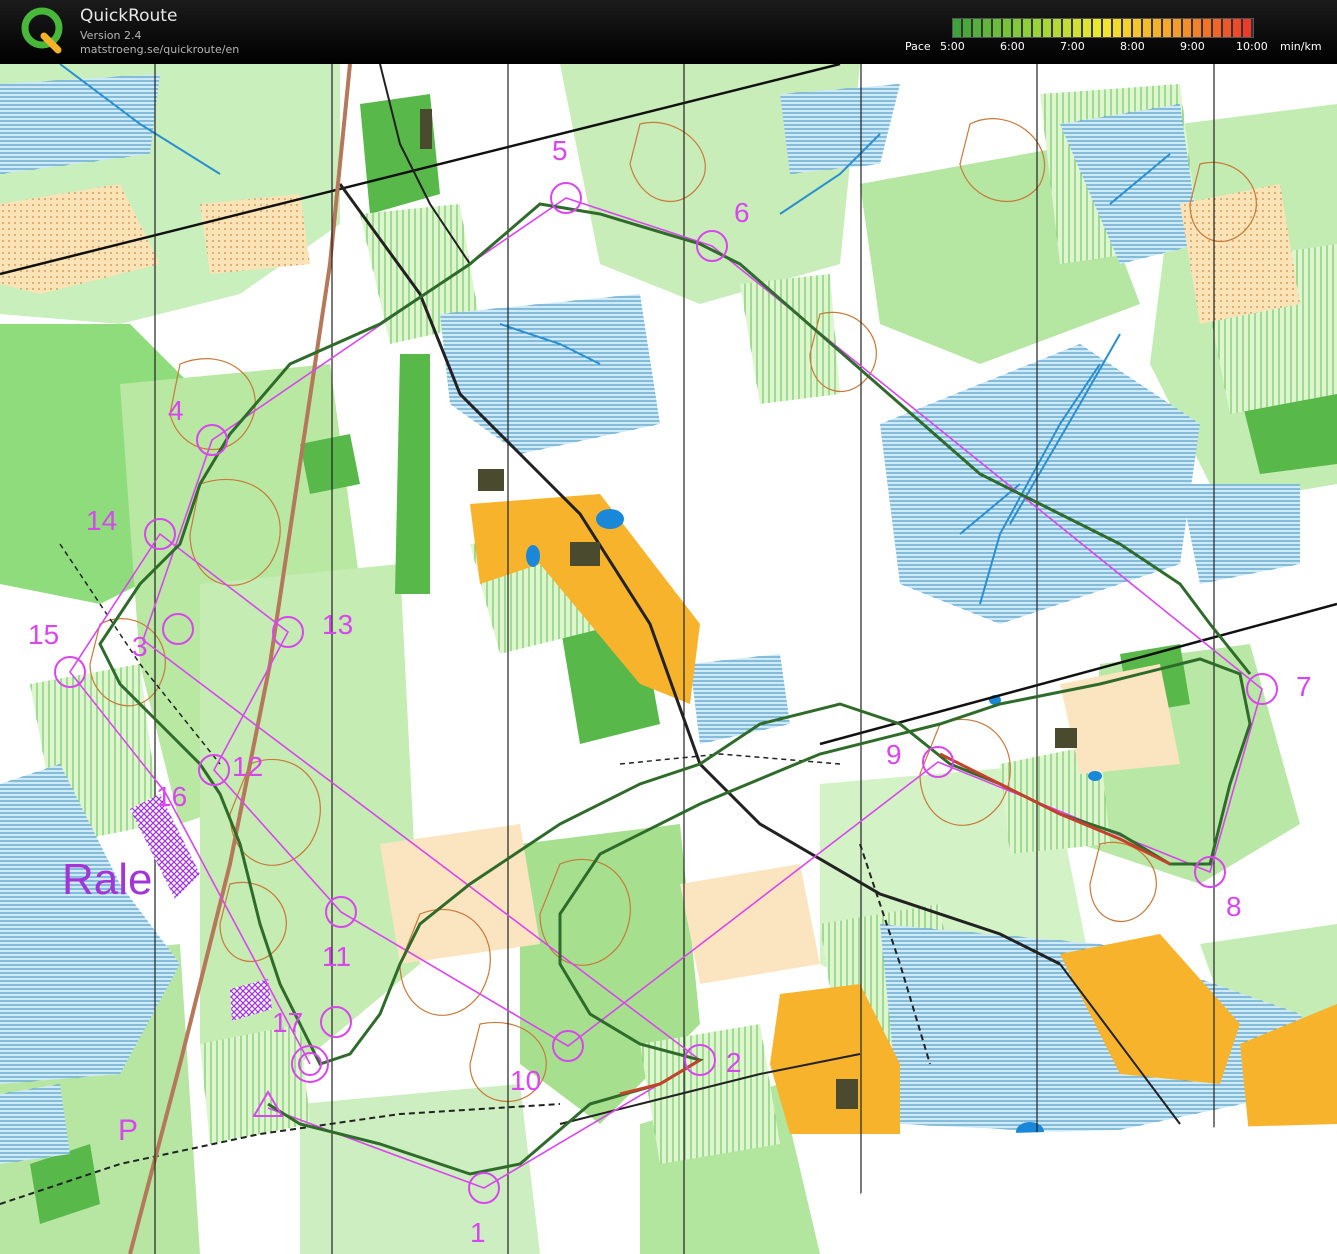 The image size is (1337, 1254). Describe the element at coordinates (894, 754) in the screenshot. I see `control-number: 9` at that location.